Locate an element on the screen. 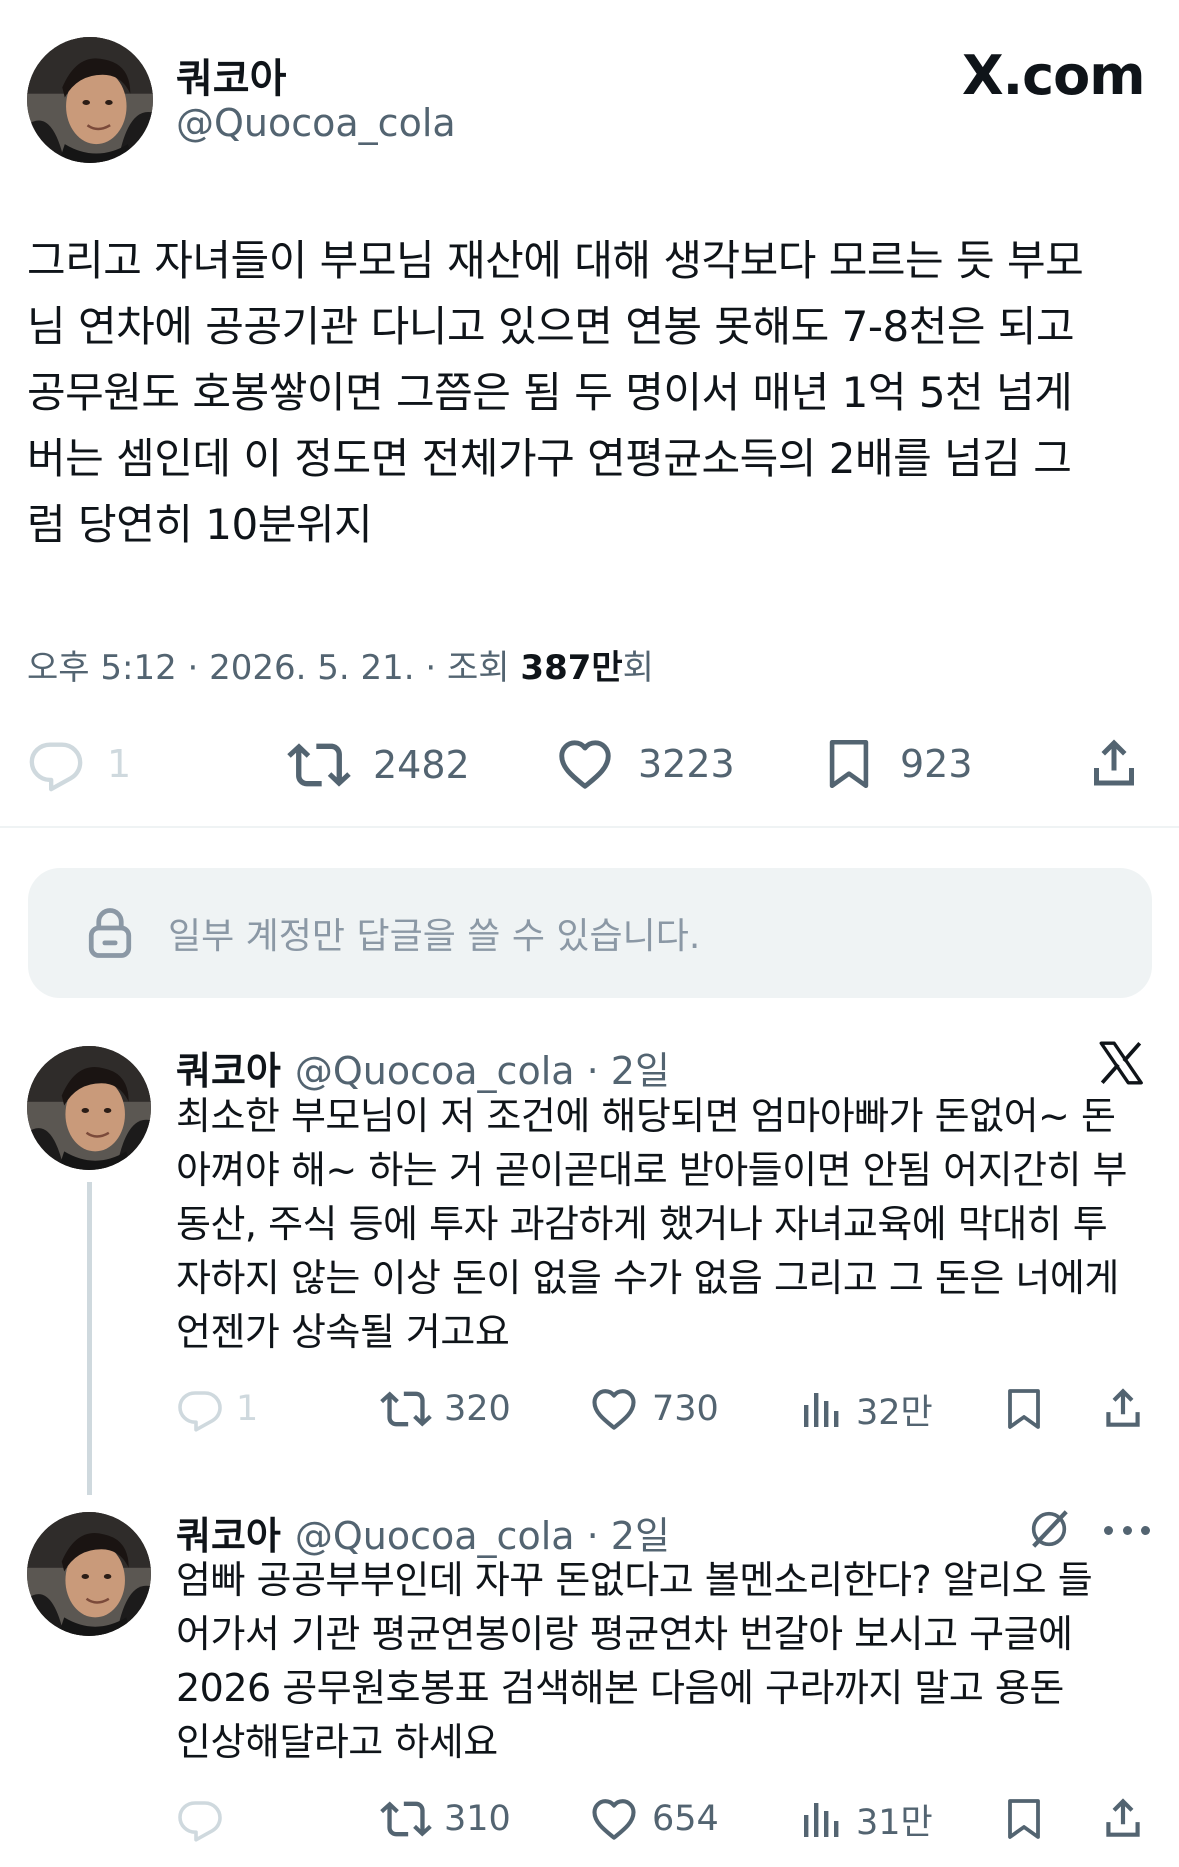 This screenshot has width=1179, height=1867. tweet-text-line: 님 연차에 공공기관 다니고 있으면 연봉 못해도 7-8천은 되고 is located at coordinates (551, 326).